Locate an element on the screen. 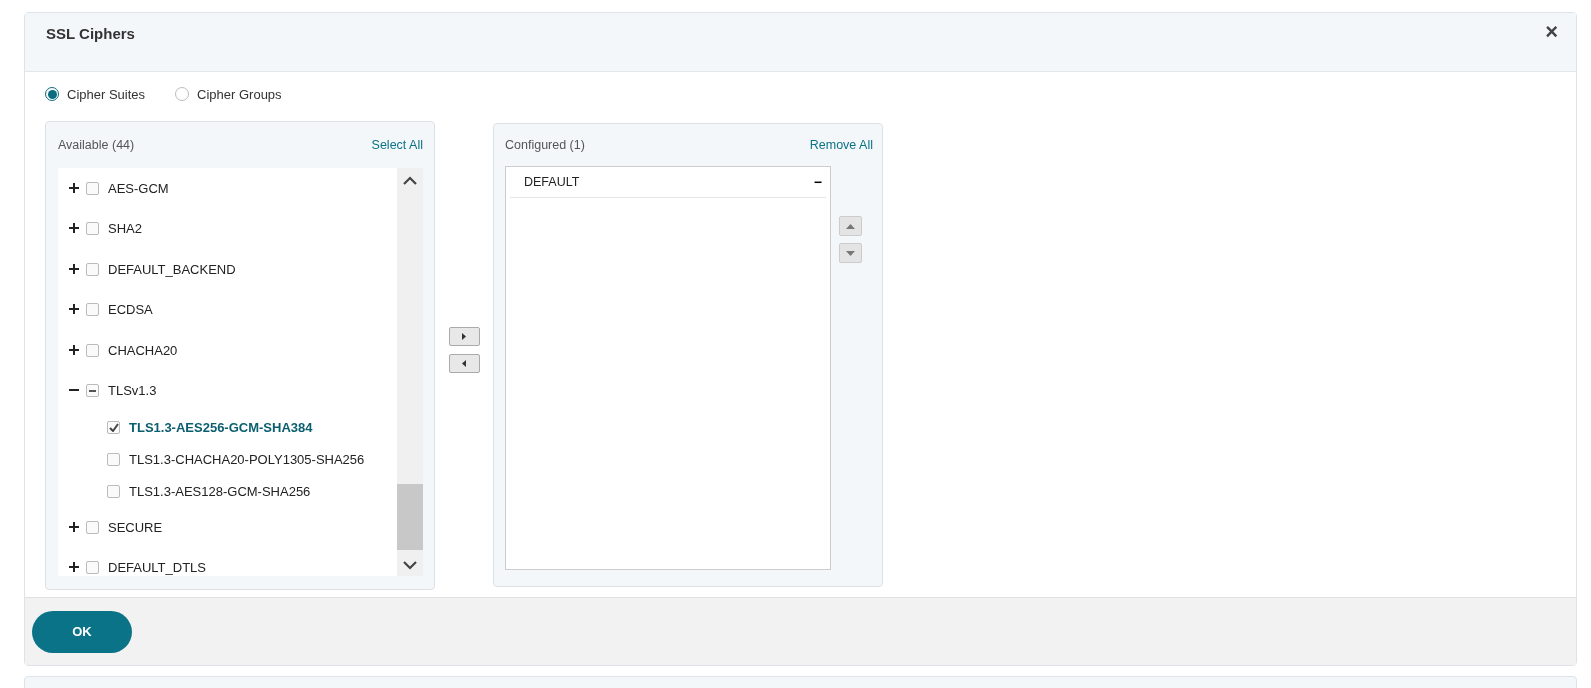 The height and width of the screenshot is (688, 1591). triangle-down-icon is located at coordinates (850, 253).